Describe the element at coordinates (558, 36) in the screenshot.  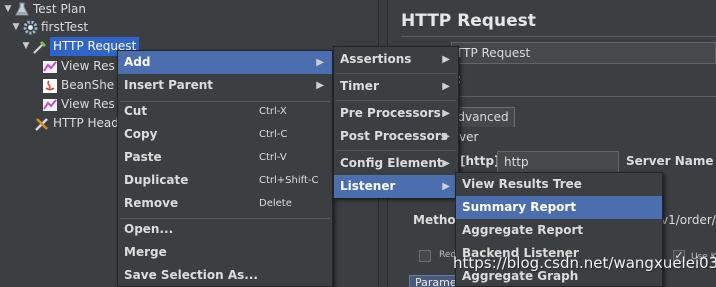
I see `title-divider` at that location.